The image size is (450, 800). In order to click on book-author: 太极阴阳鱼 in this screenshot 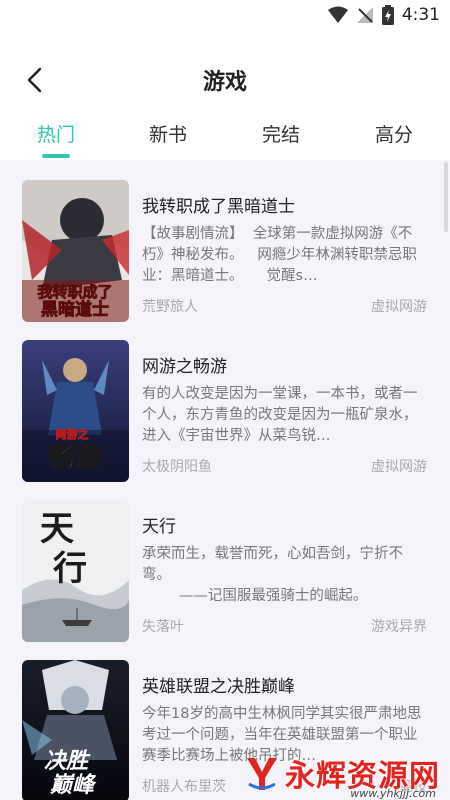, I will do `click(177, 467)`.